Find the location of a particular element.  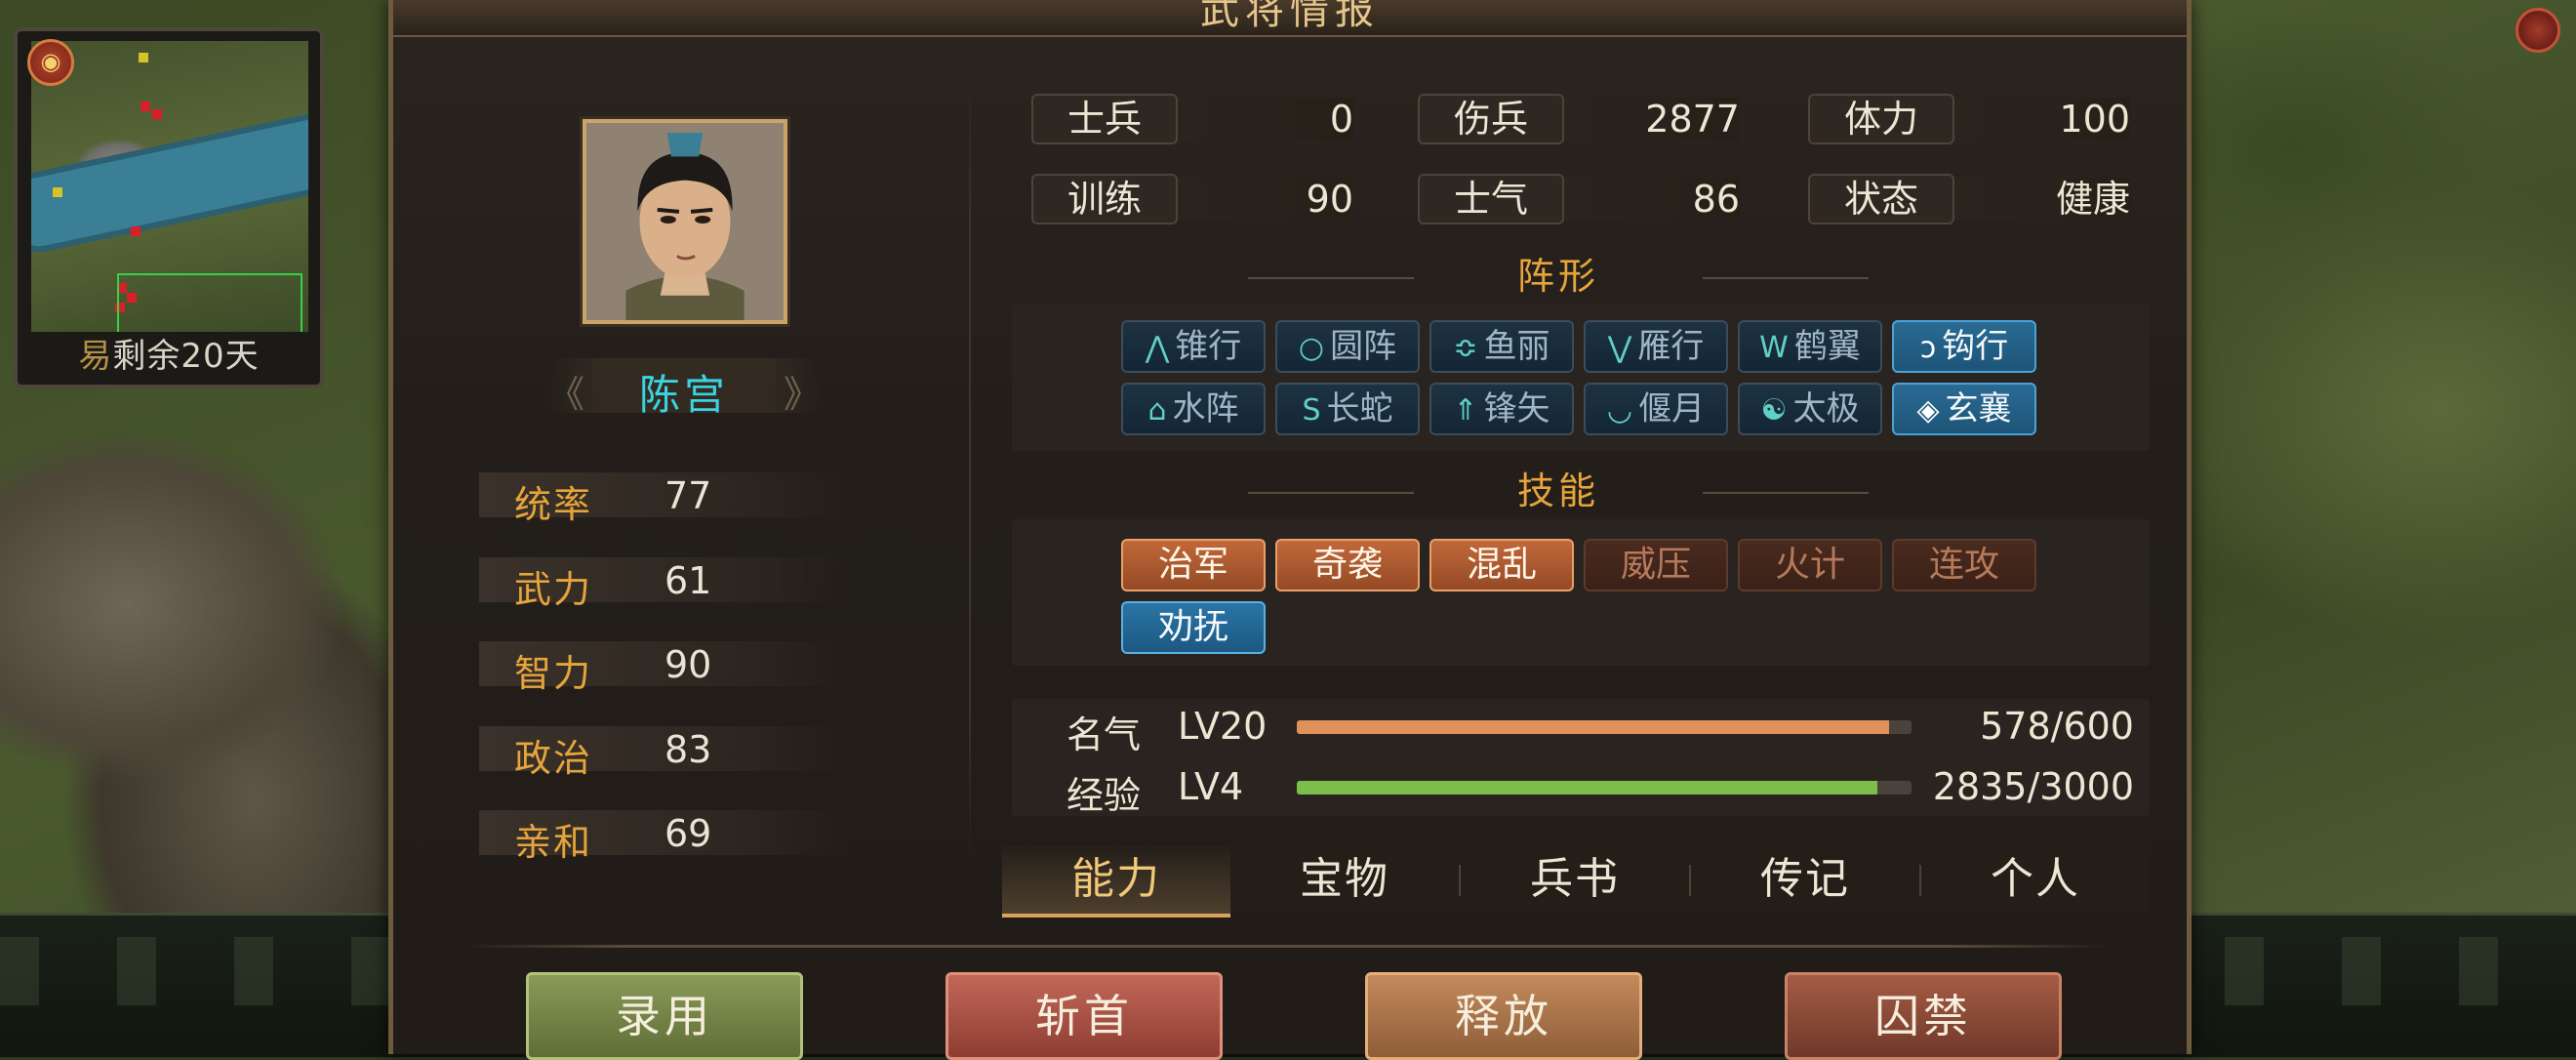

formation-label: 水阵 is located at coordinates (1205, 408).